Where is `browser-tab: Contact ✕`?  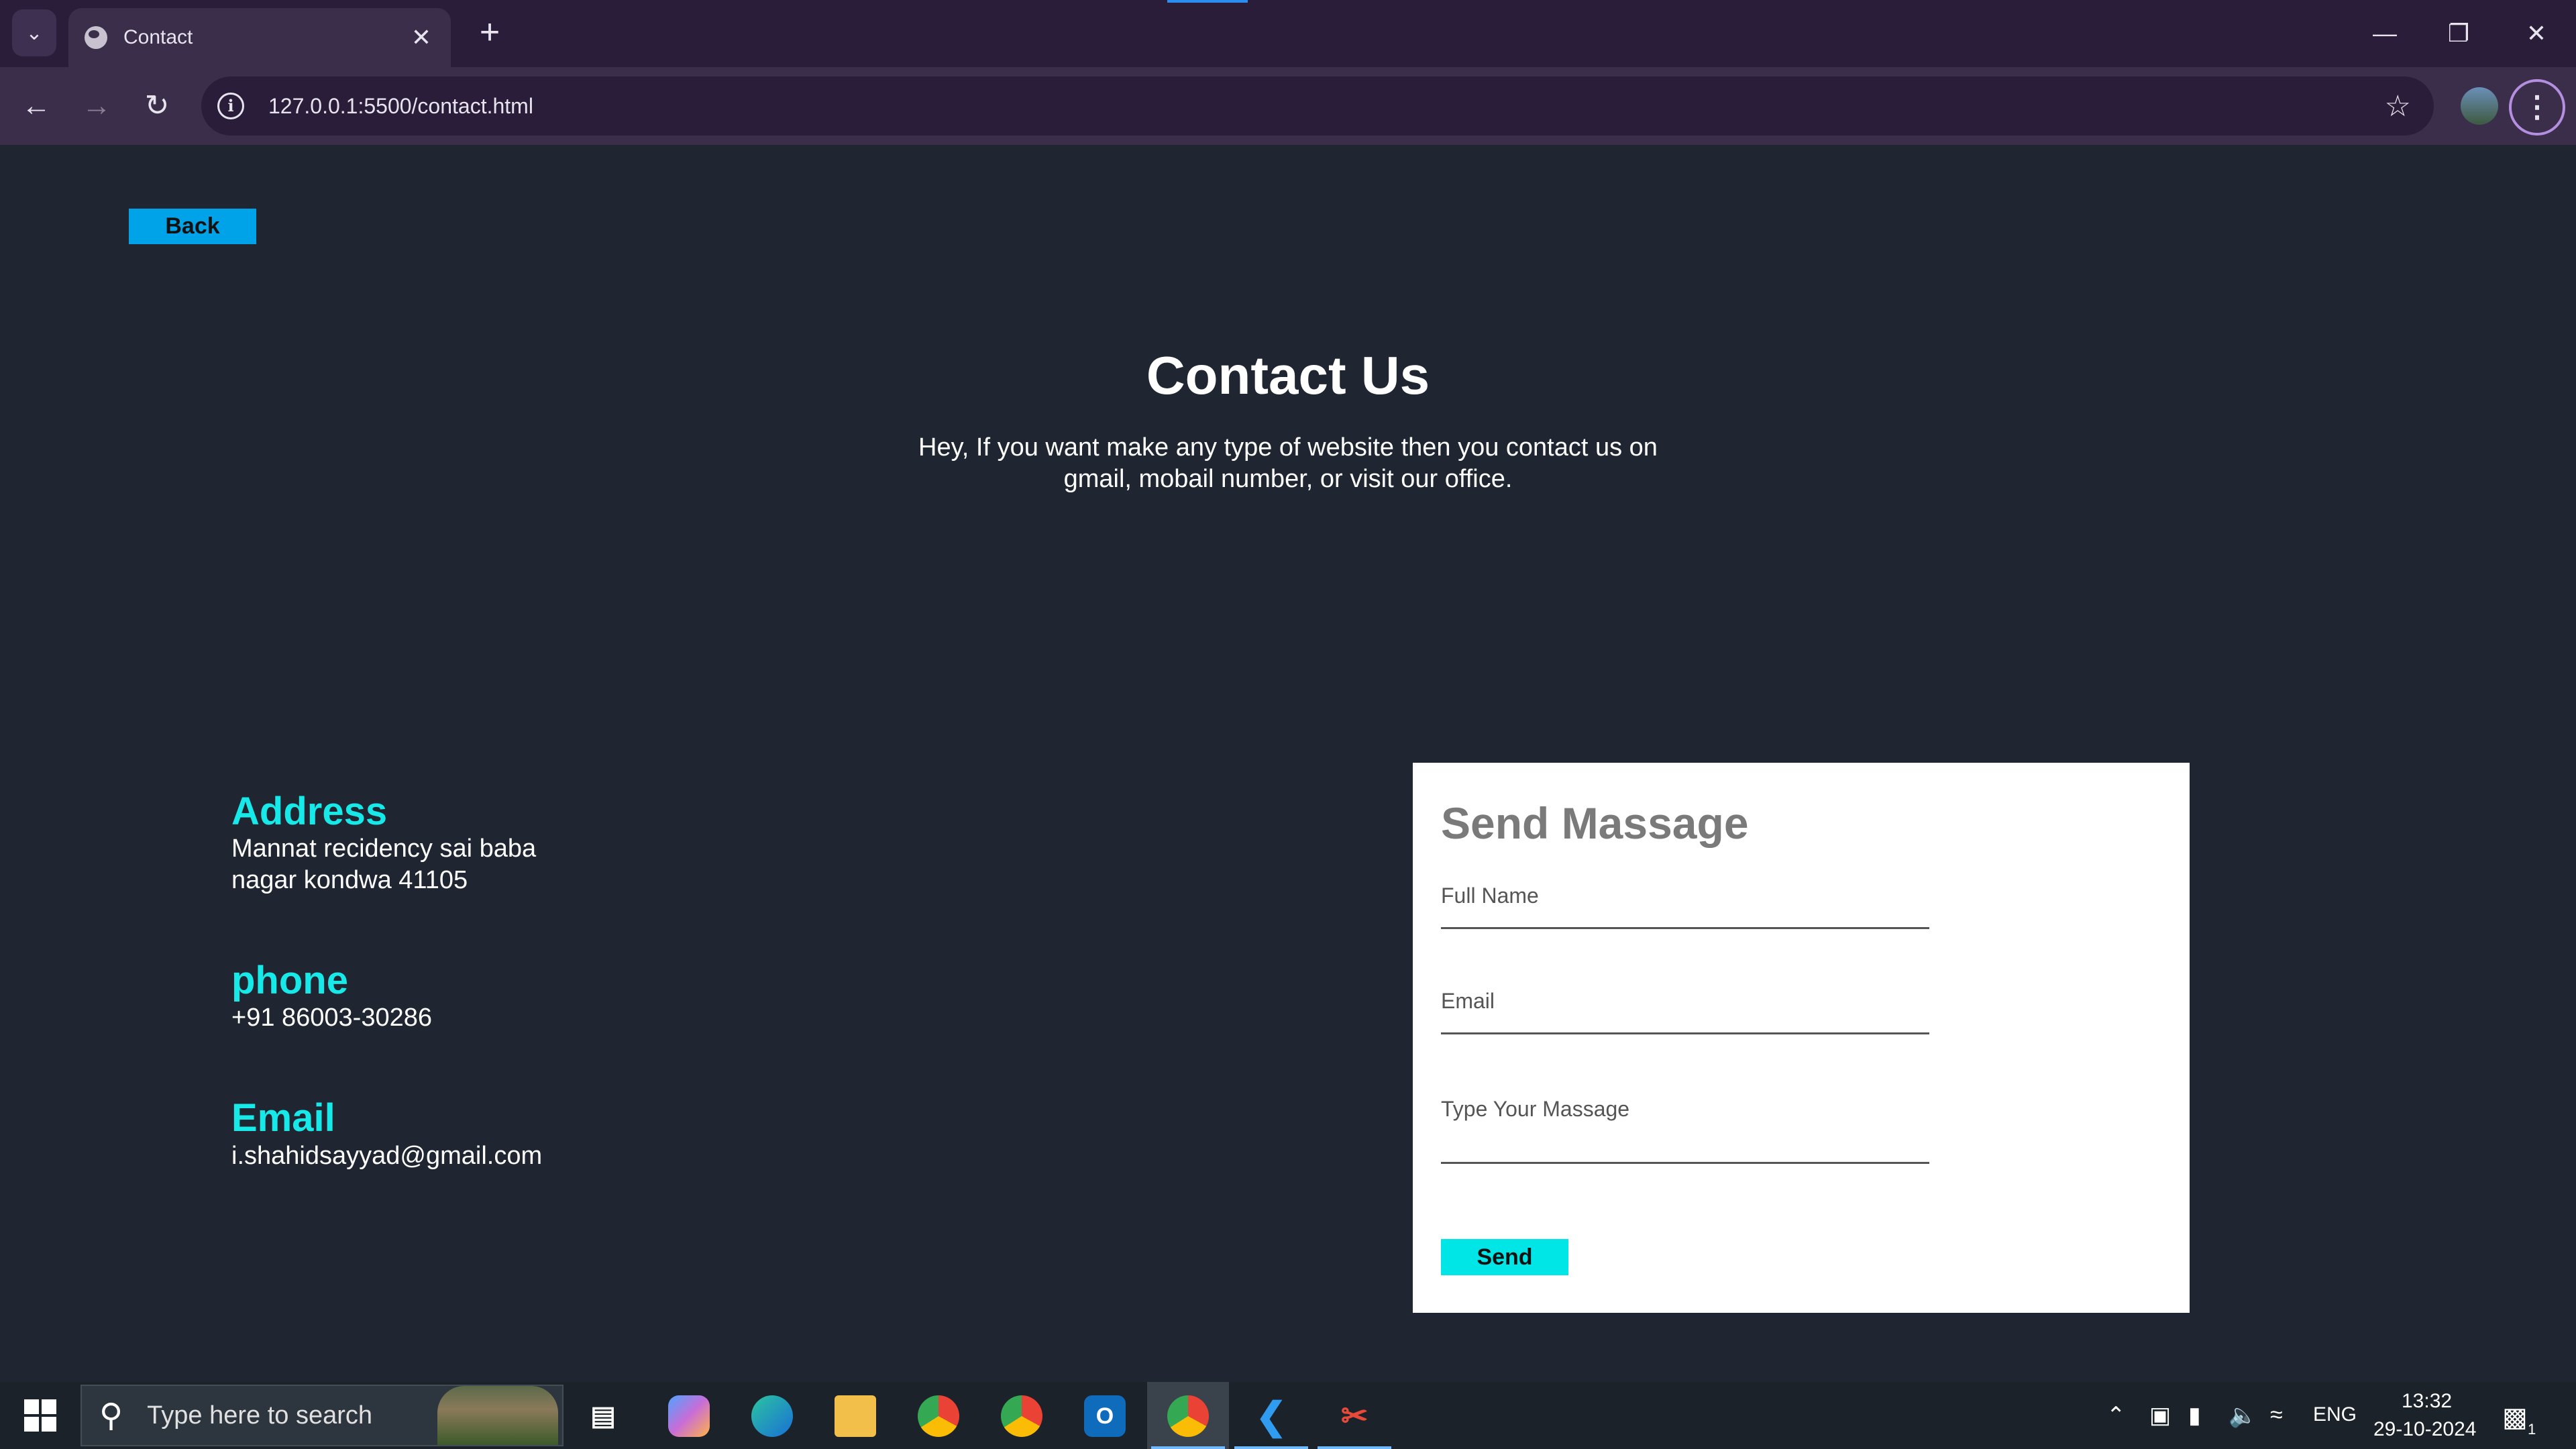 browser-tab: Contact ✕ is located at coordinates (259, 37).